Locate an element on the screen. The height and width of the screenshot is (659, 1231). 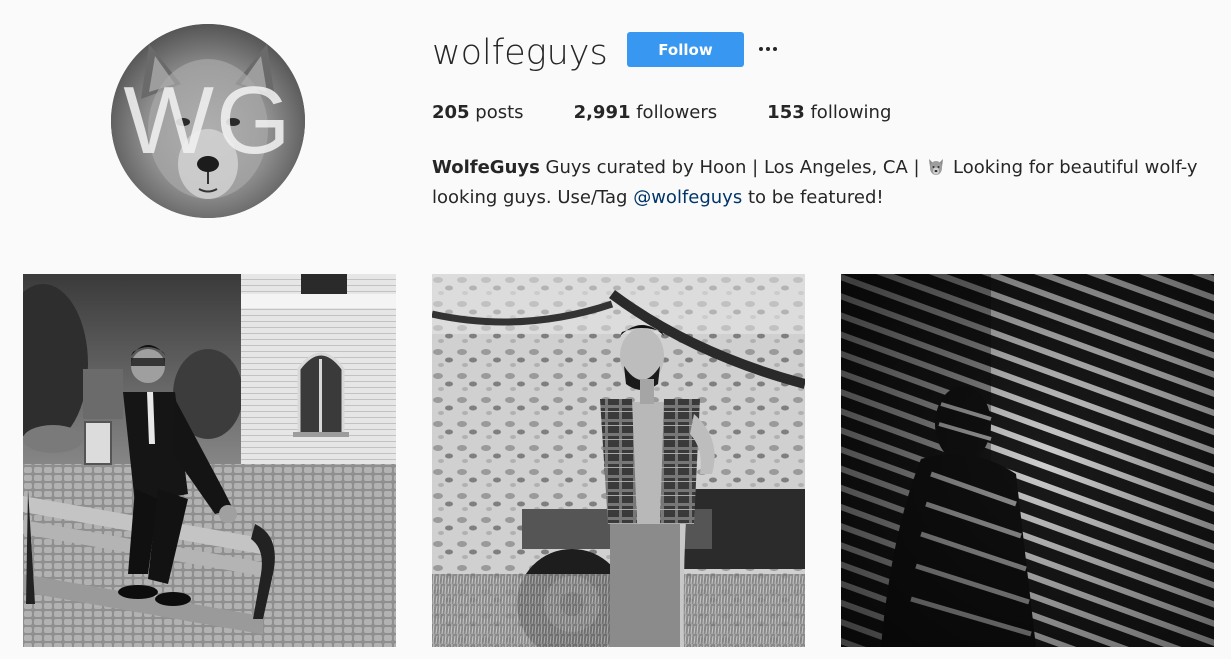
profile-avatar: WG is located at coordinates (208, 121).